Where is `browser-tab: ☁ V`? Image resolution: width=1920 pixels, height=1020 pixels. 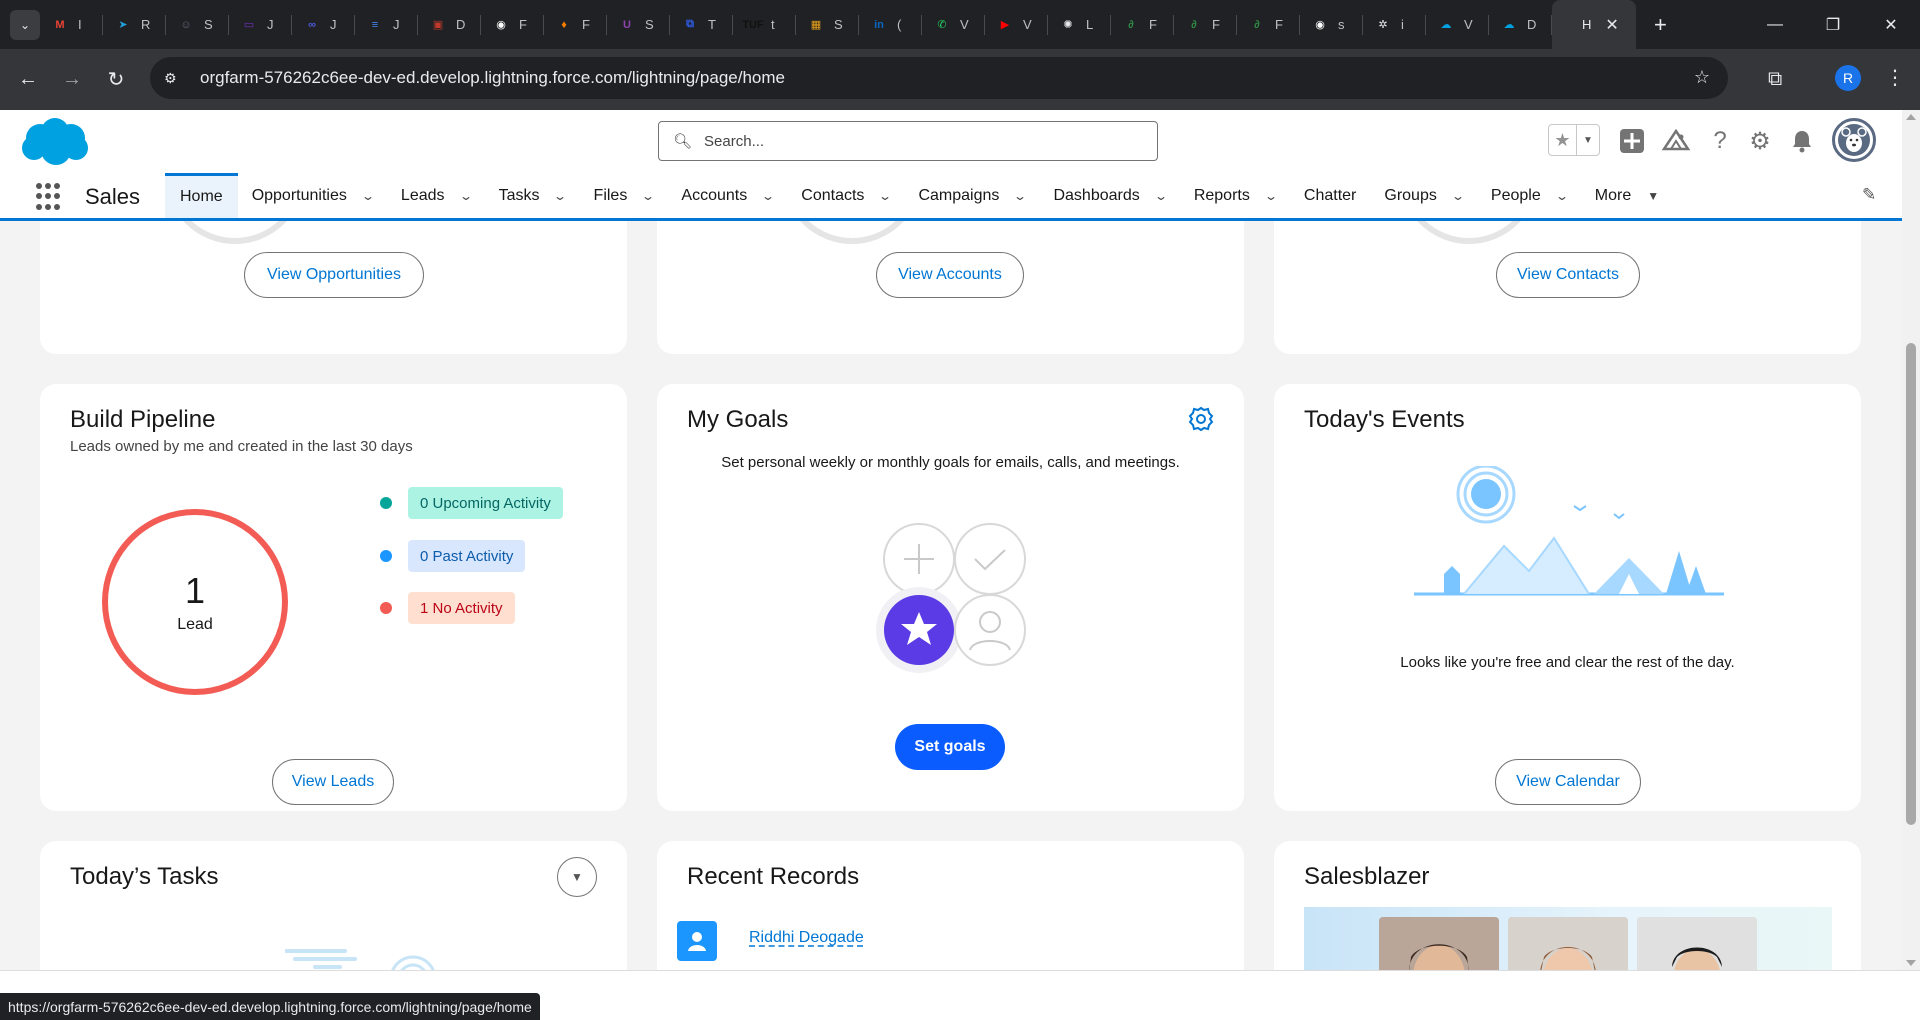
browser-tab: ☁ V is located at coordinates (1457, 24).